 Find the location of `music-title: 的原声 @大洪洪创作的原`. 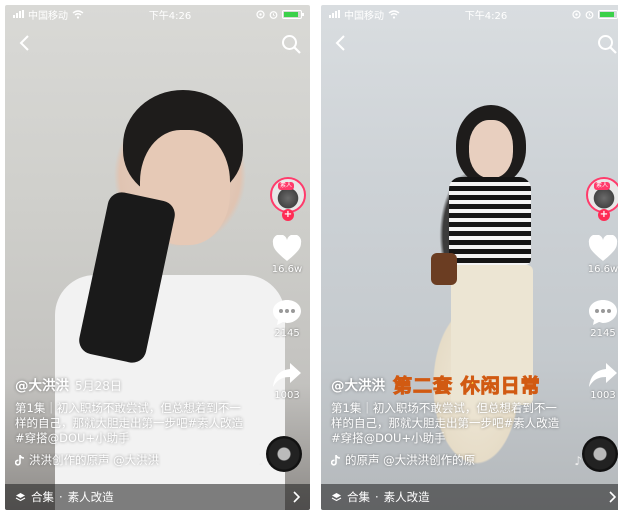

music-title: 的原声 @大洪洪创作的原 is located at coordinates (410, 460).